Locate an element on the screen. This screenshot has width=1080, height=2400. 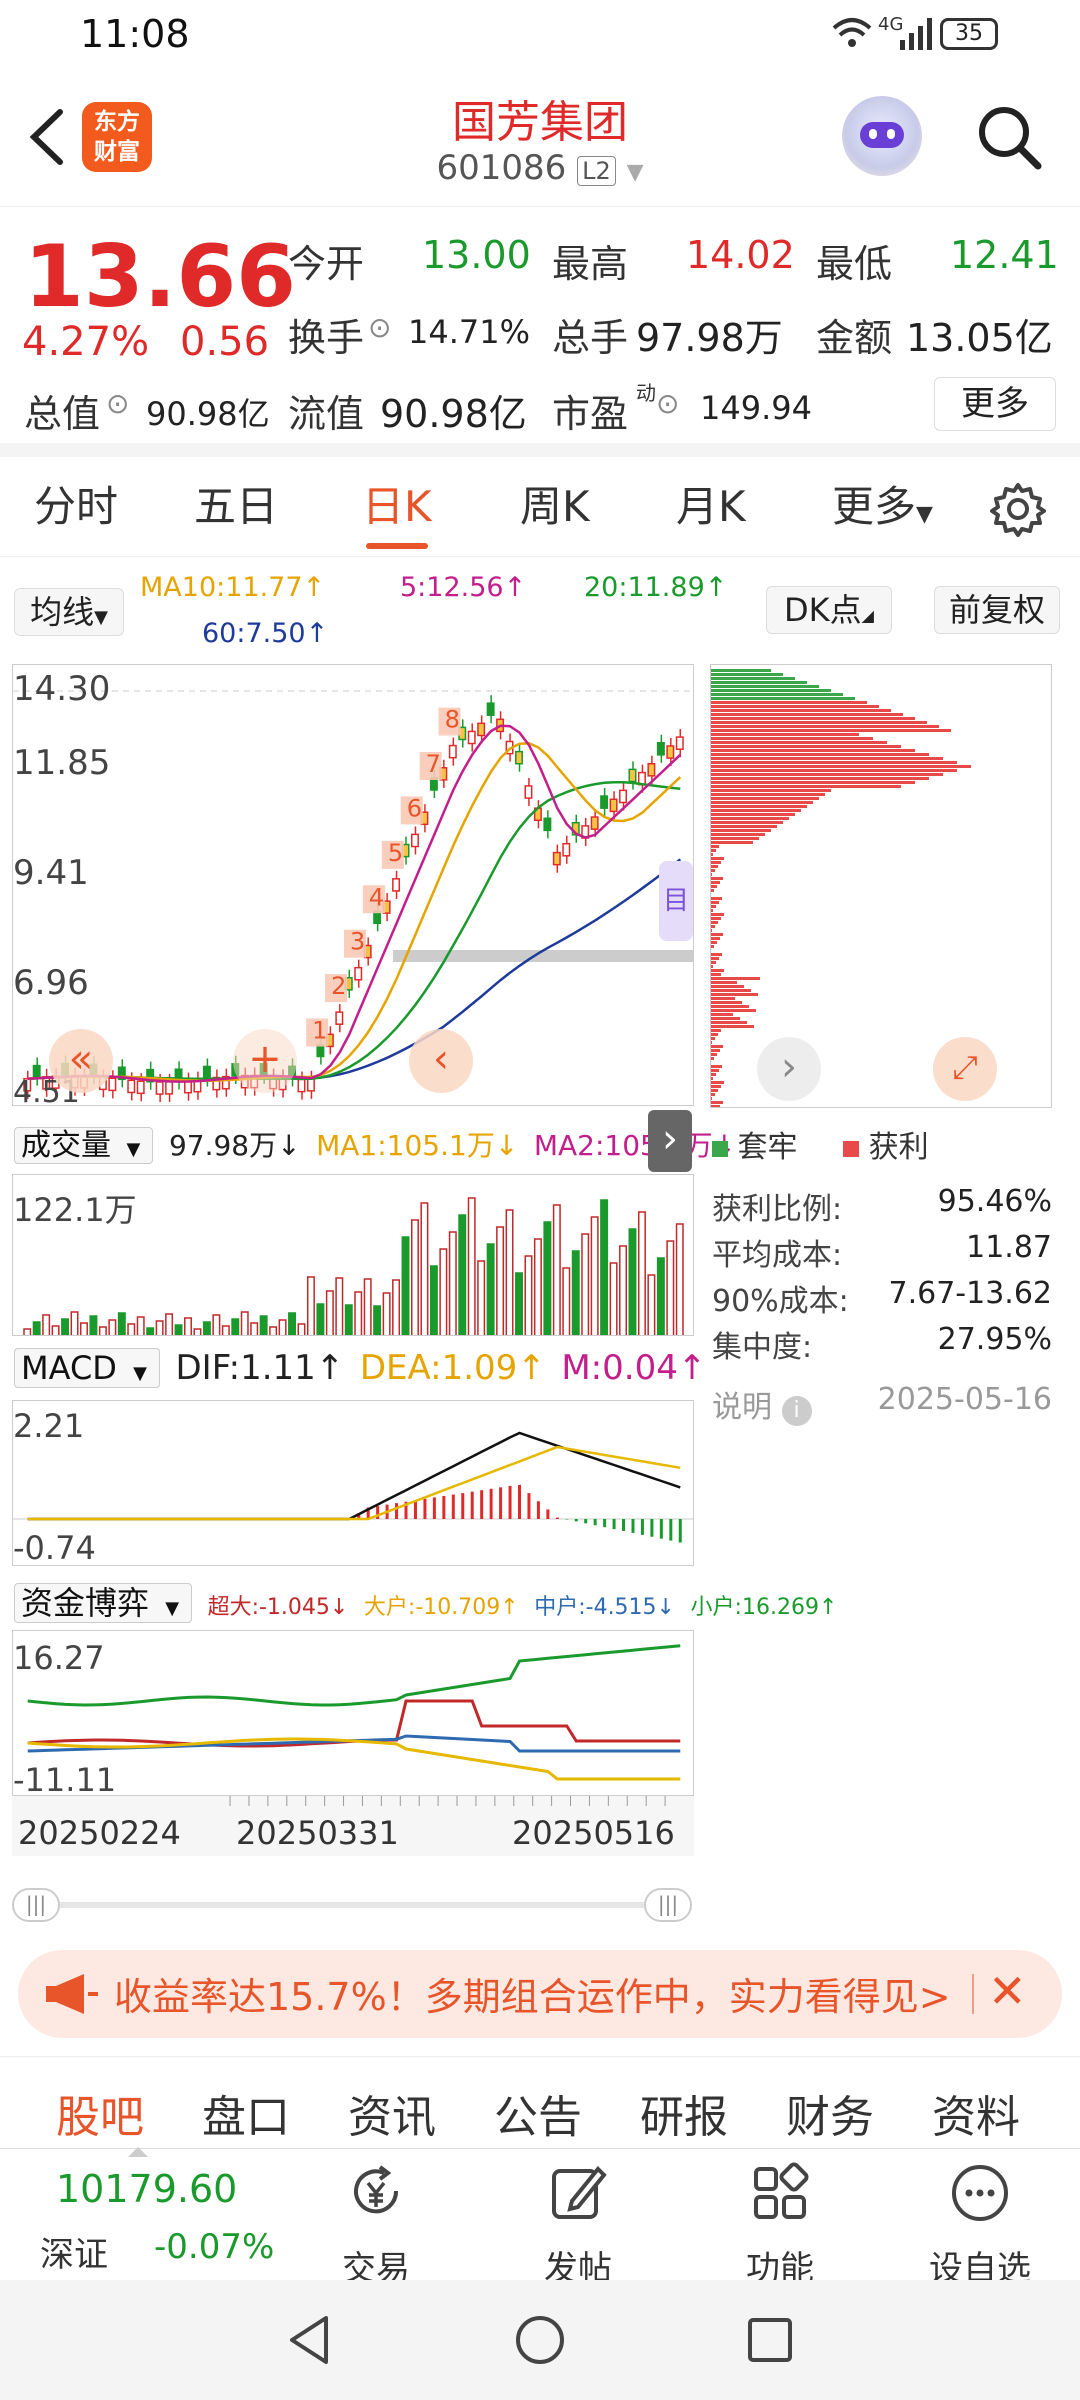
macd-dif-line is located at coordinates (354, 1476).